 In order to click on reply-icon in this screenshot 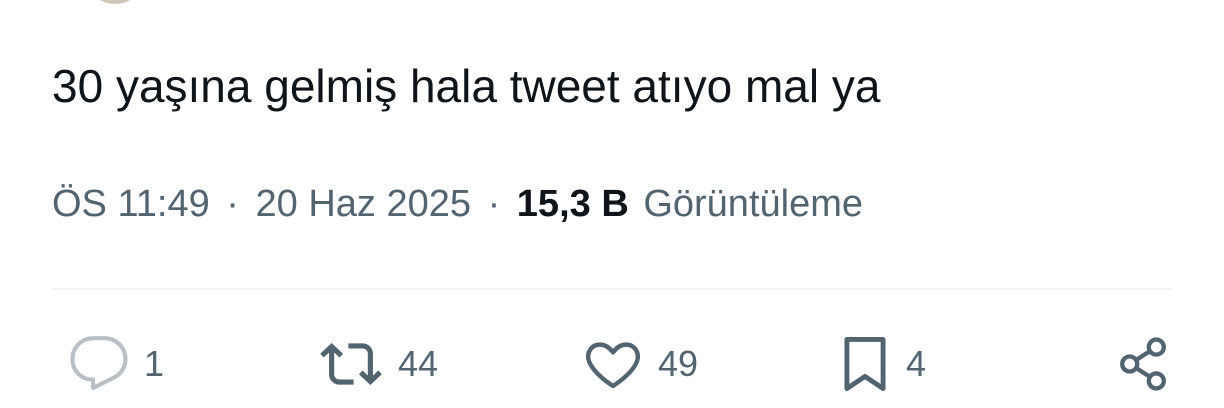, I will do `click(99, 364)`.